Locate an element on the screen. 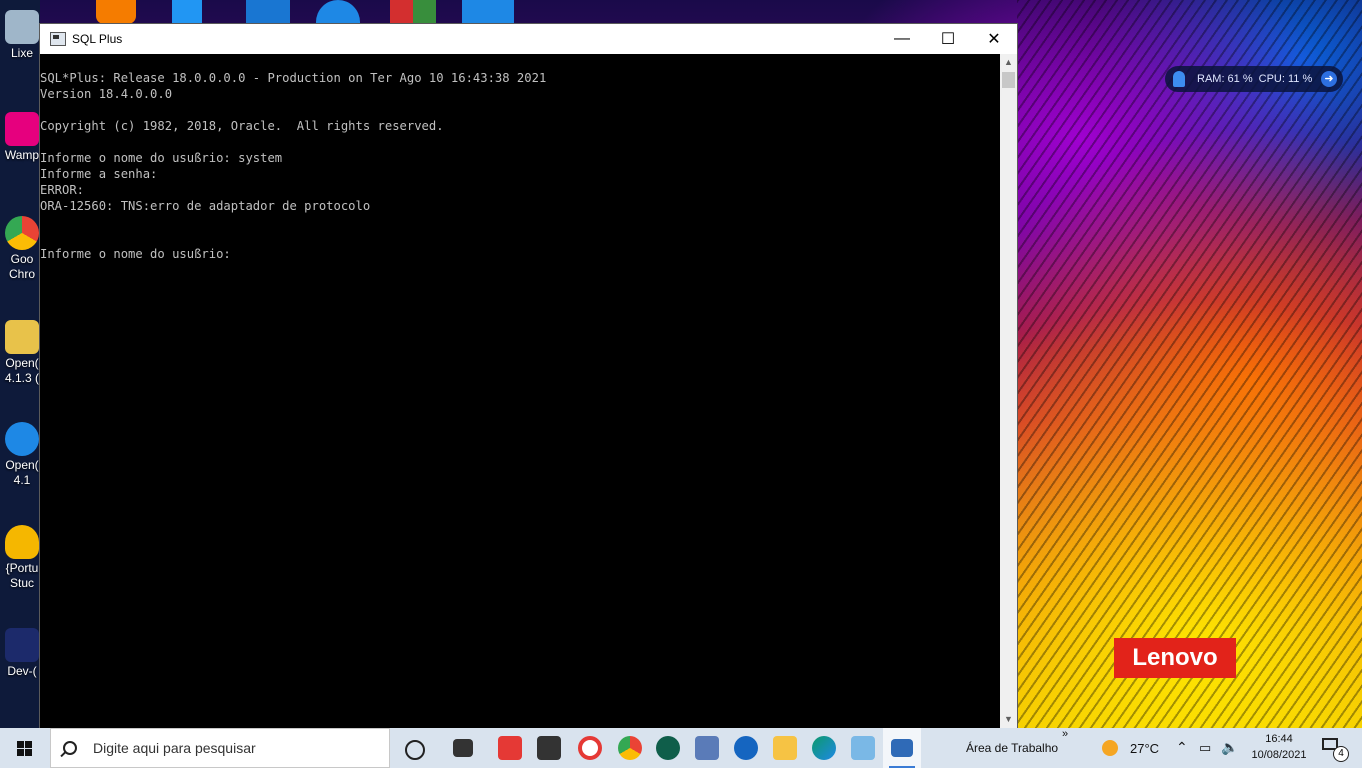 This screenshot has width=1362, height=768. minimize-button: — is located at coordinates (902, 39).